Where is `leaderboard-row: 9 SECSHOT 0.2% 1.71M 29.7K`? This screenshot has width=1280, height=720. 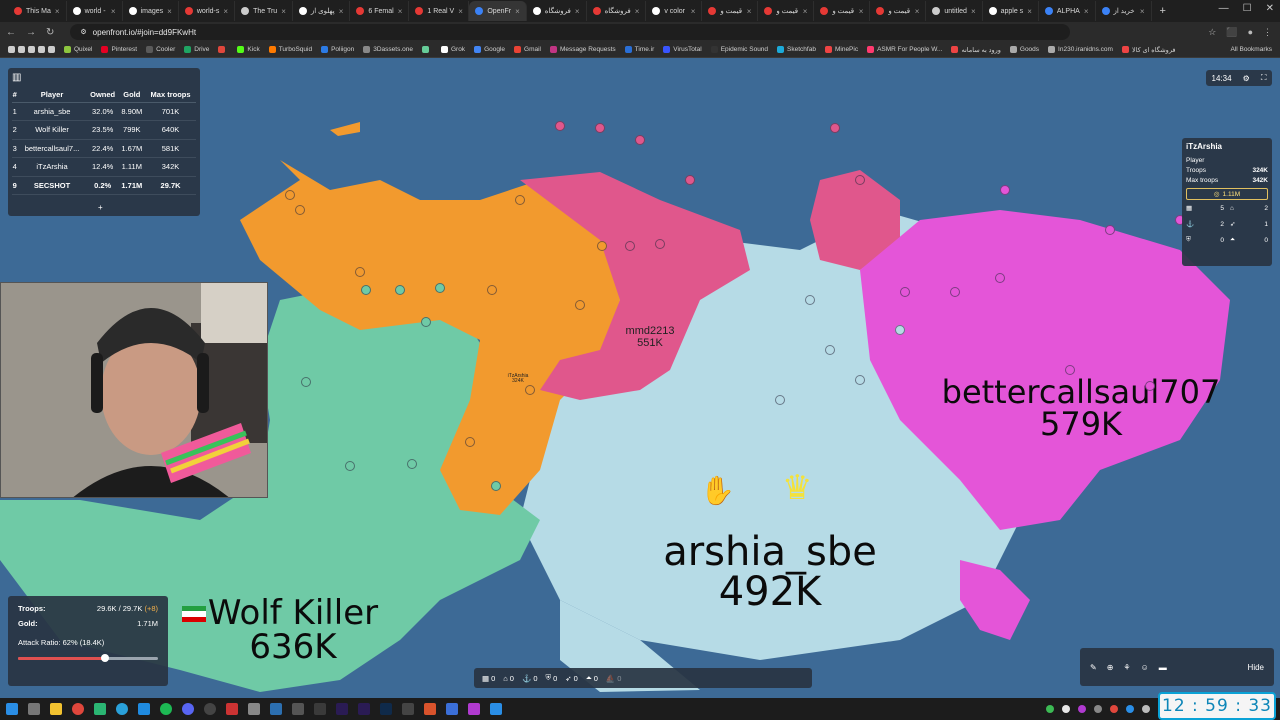
leaderboard-row: 9 SECSHOT 0.2% 1.71M 29.7K is located at coordinates (104, 185).